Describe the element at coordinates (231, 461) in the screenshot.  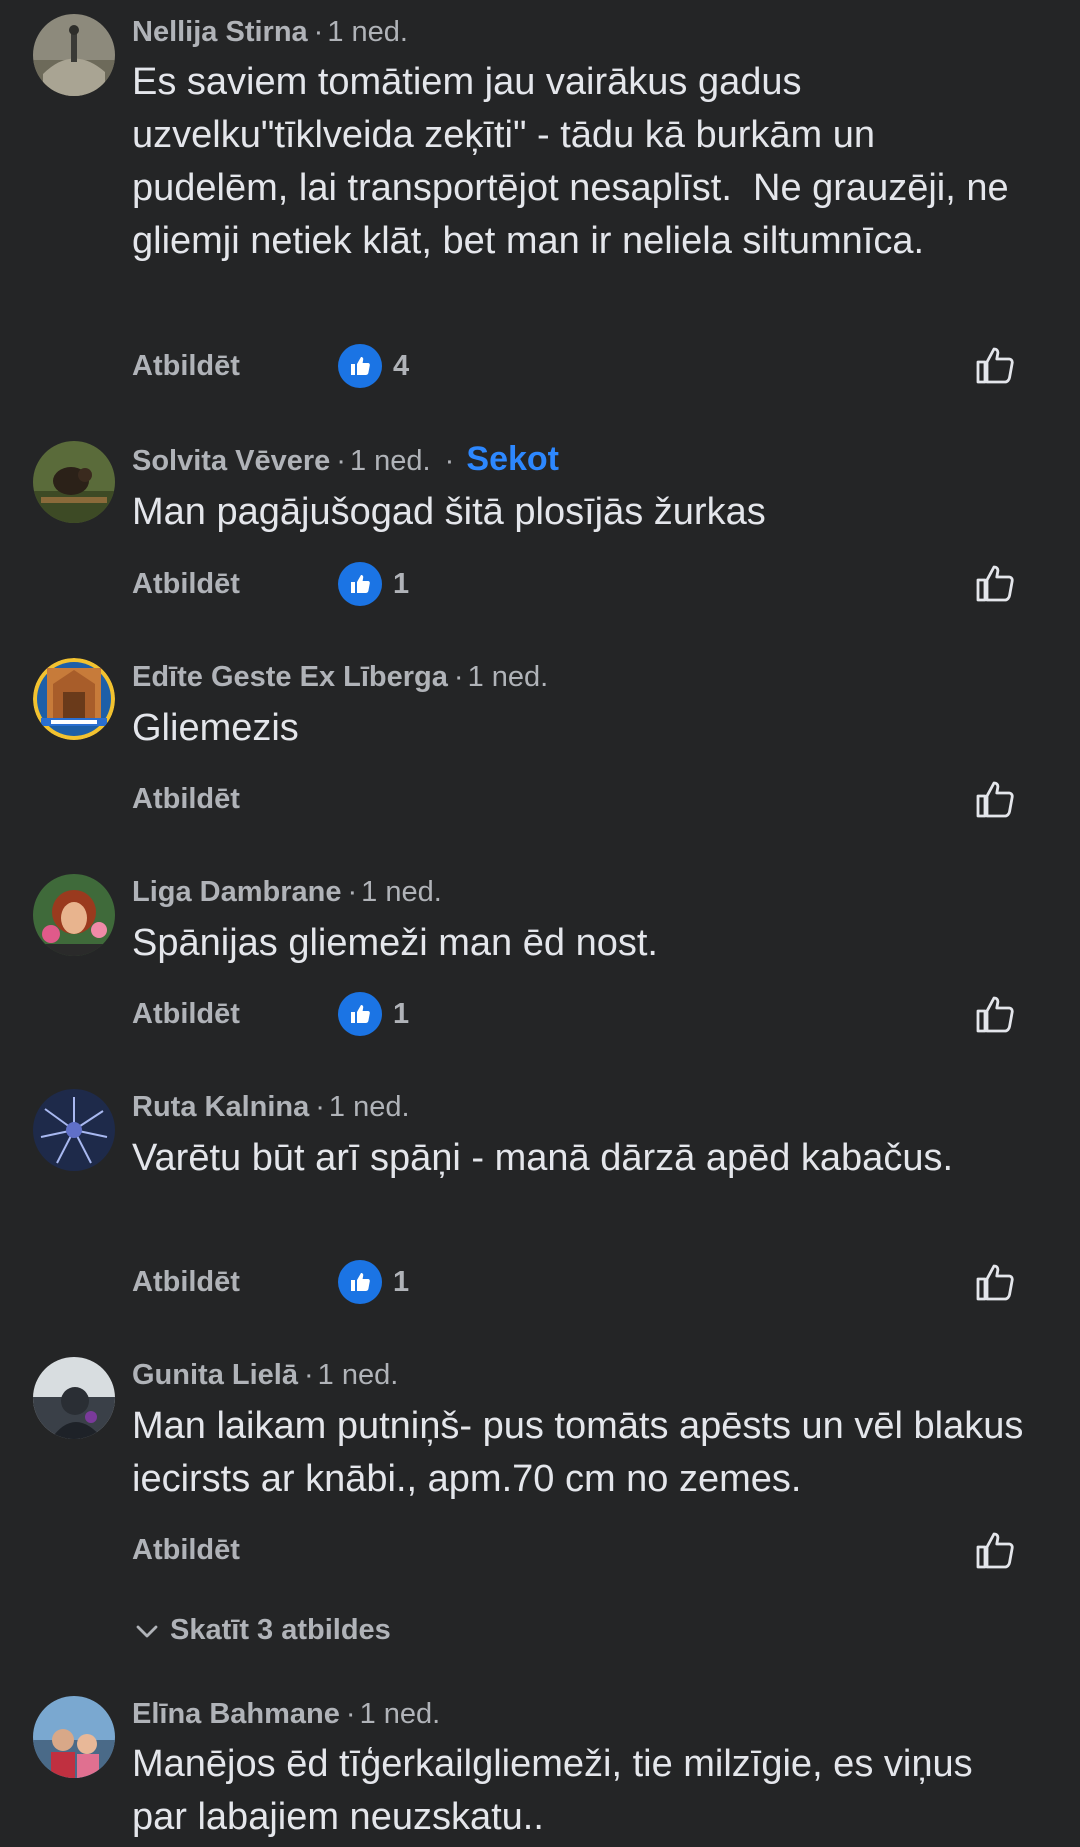
I see `author-name: Solvita Vēvere` at that location.